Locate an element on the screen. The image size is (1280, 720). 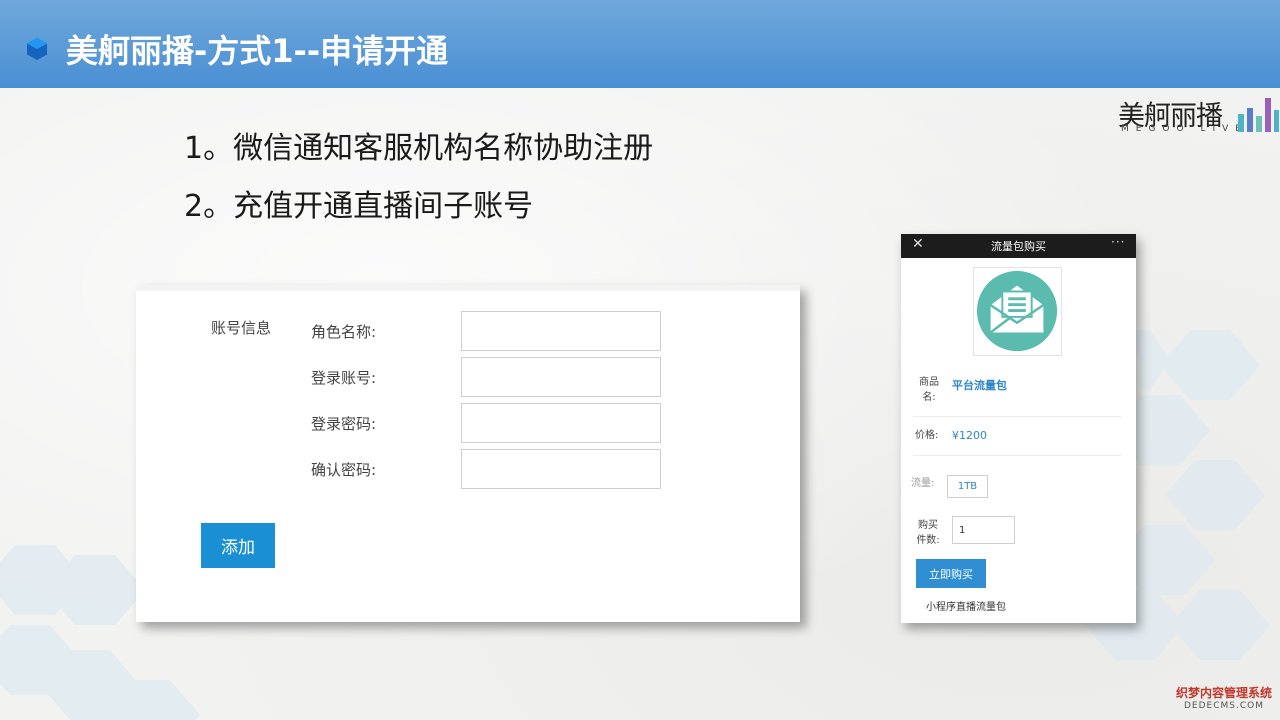
slide-title: 美舸丽播-方式1--申请开通 is located at coordinates (257, 51).